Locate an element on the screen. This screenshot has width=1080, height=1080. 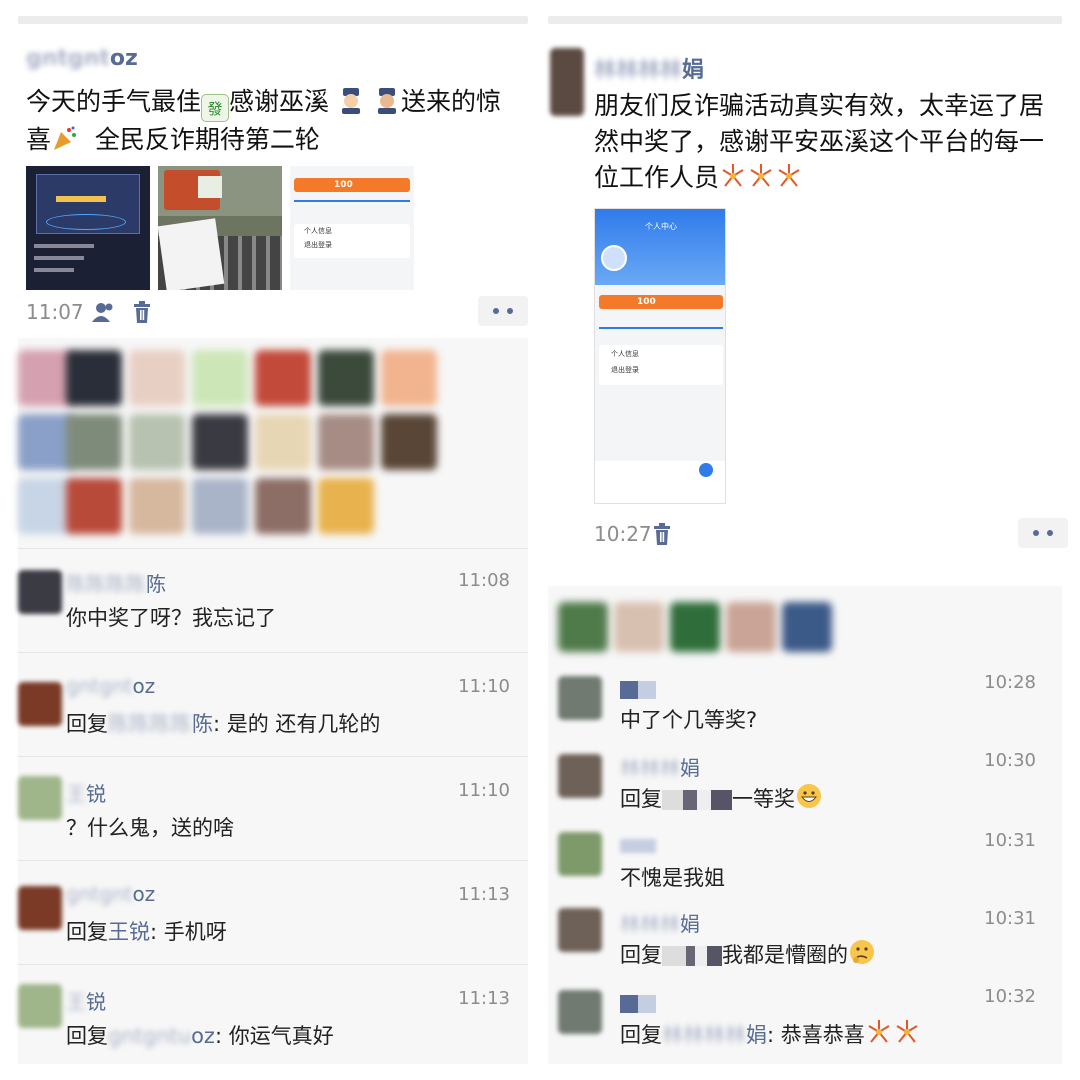
comment-item: 林林林娟 10:31 回复 我都是懵圈的 is located at coordinates (805, 942).